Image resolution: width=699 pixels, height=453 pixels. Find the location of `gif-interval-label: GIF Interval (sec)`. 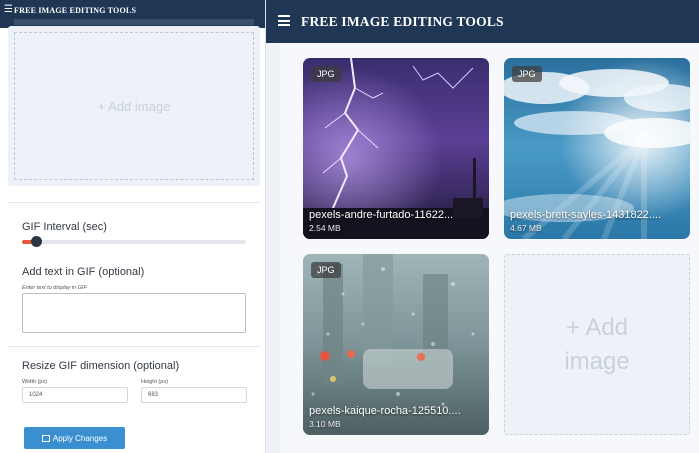

gif-interval-label: GIF Interval (sec) is located at coordinates (64, 227).